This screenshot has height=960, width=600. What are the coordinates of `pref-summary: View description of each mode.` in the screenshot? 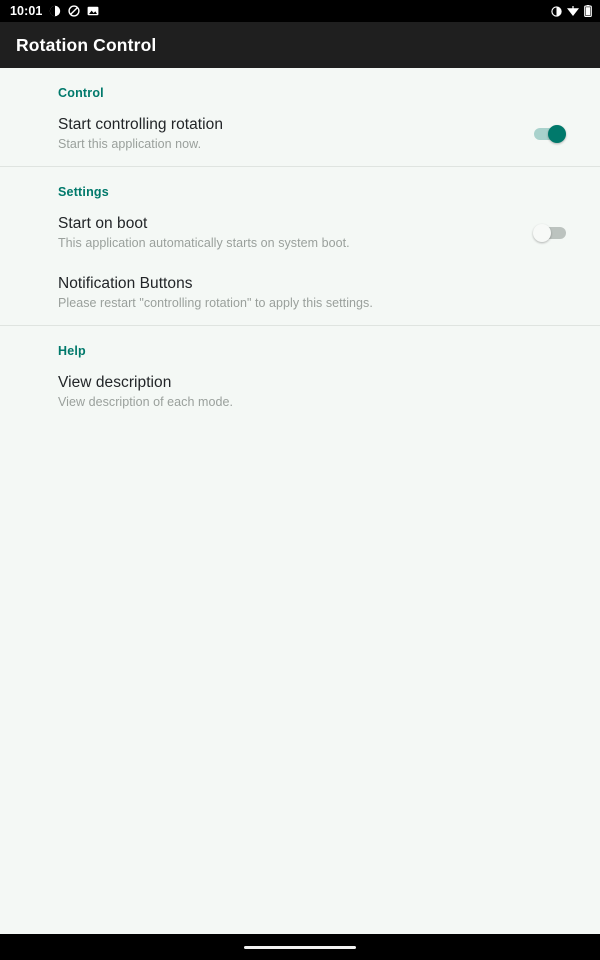 It's located at (145, 402).